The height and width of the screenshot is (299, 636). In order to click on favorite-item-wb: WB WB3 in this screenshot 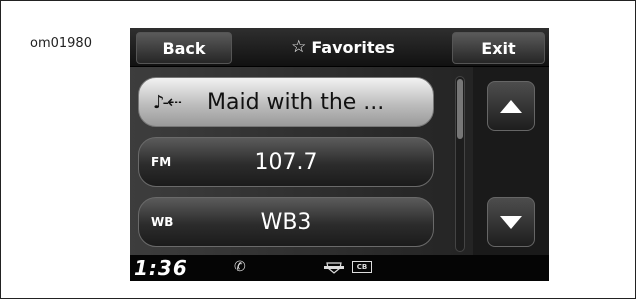, I will do `click(286, 222)`.